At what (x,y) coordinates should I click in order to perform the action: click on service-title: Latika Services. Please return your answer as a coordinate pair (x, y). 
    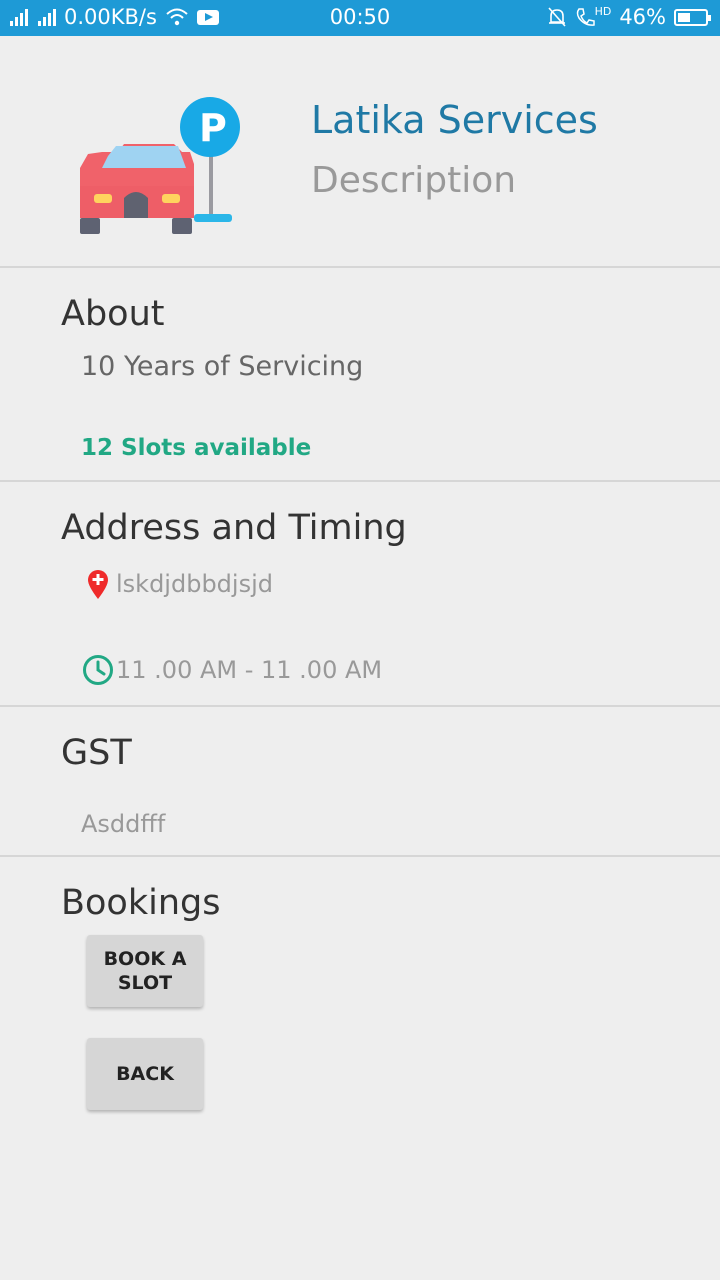
    Looking at the image, I should click on (454, 120).